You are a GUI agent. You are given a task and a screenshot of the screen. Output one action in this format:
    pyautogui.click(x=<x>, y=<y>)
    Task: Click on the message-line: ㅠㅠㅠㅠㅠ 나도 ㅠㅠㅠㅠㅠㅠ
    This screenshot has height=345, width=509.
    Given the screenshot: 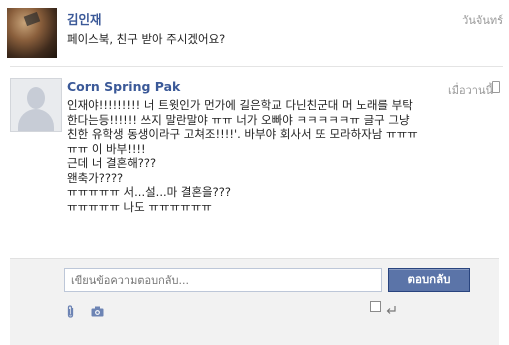 What is the action you would take?
    pyautogui.click(x=139, y=206)
    